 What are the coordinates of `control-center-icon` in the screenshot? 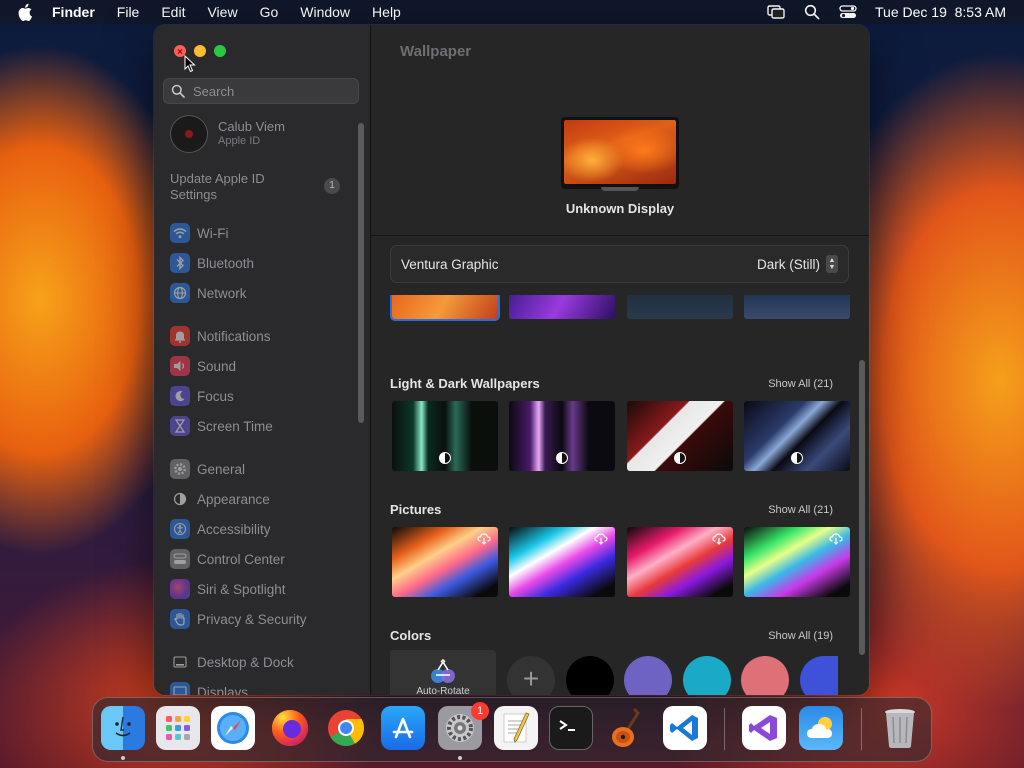 It's located at (848, 12).